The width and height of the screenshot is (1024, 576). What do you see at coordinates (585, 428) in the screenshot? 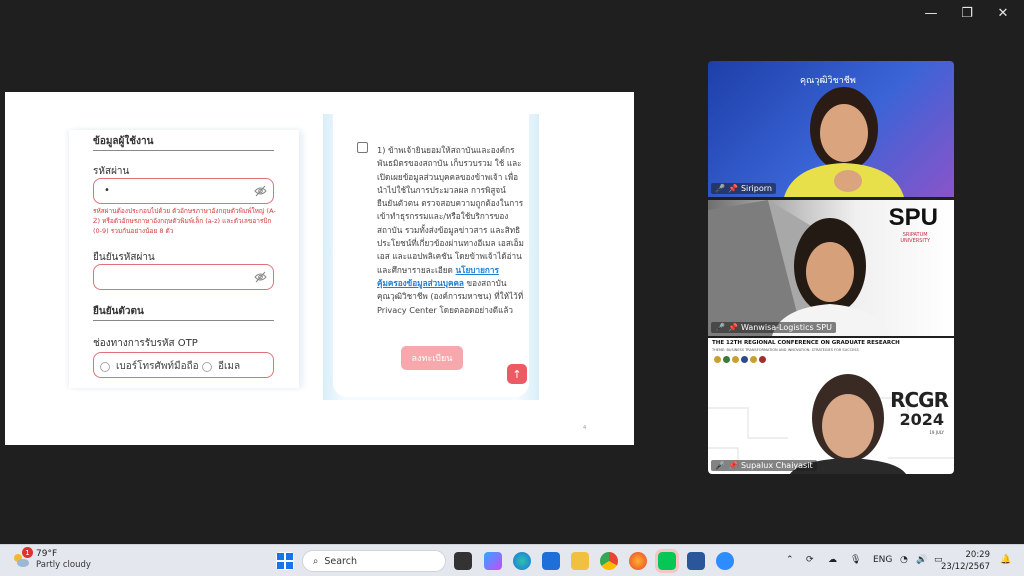
I see `page-mark: 4` at bounding box center [585, 428].